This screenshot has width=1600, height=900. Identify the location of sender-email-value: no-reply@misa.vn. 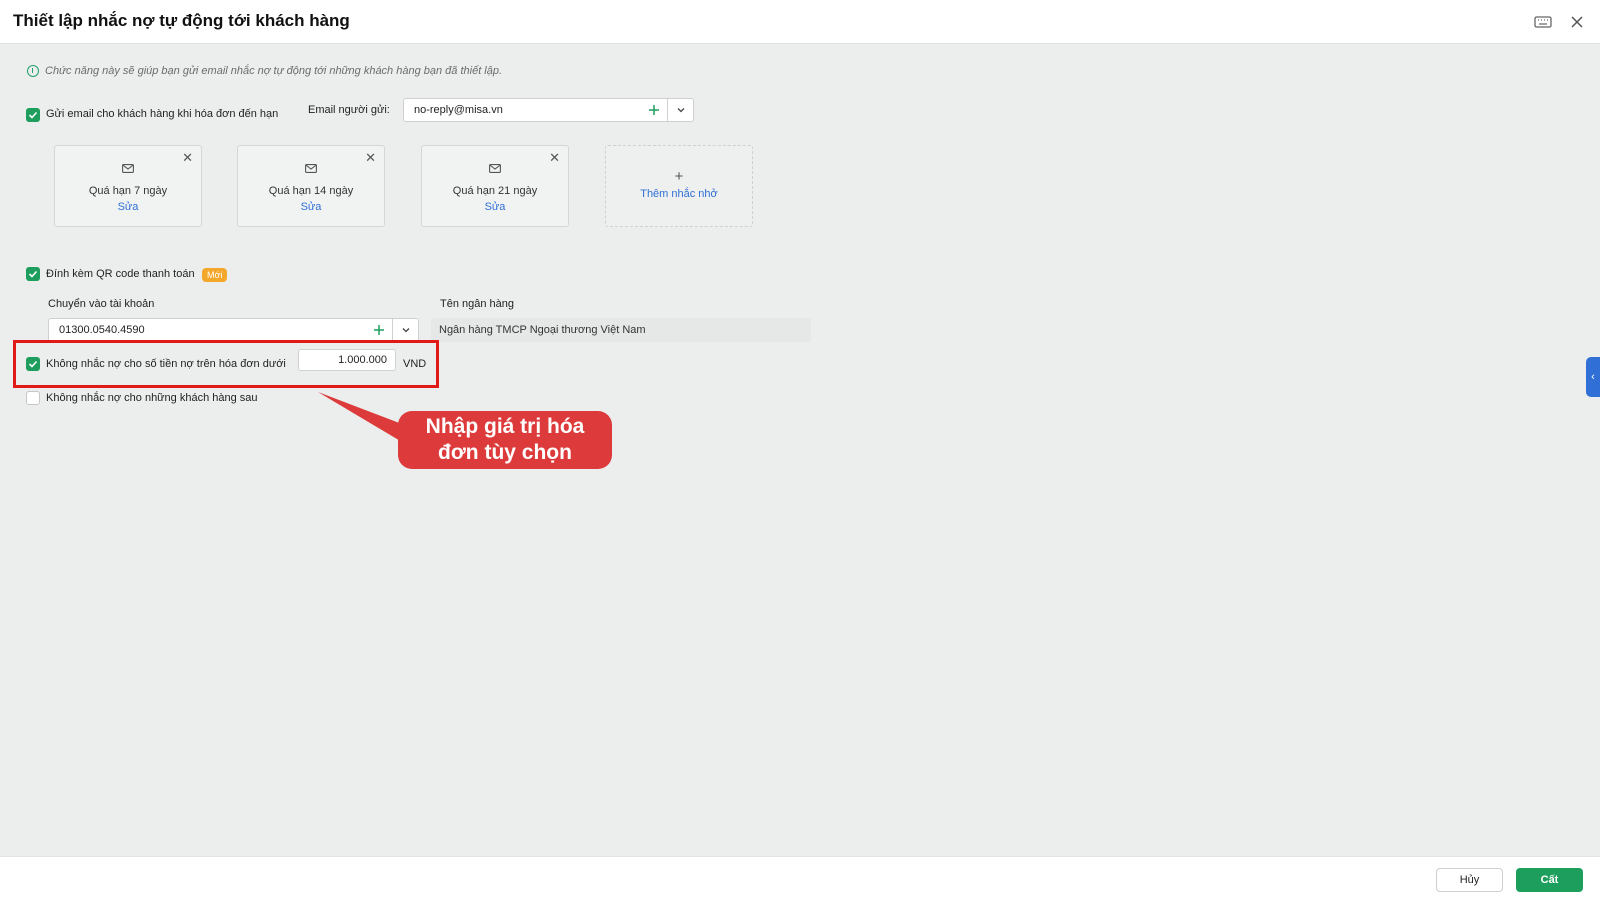
(458, 110).